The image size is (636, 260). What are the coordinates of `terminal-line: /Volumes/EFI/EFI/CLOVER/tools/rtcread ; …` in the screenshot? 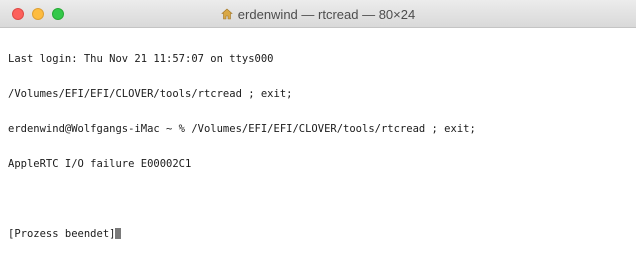 It's located at (150, 93).